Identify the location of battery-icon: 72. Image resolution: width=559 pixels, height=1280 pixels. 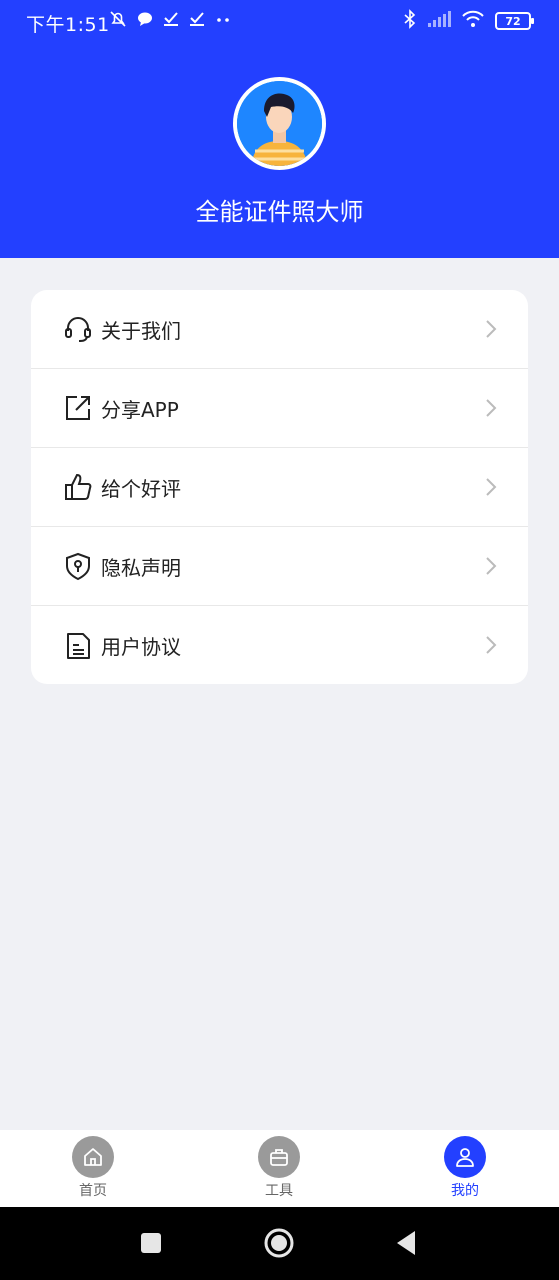
(514, 21).